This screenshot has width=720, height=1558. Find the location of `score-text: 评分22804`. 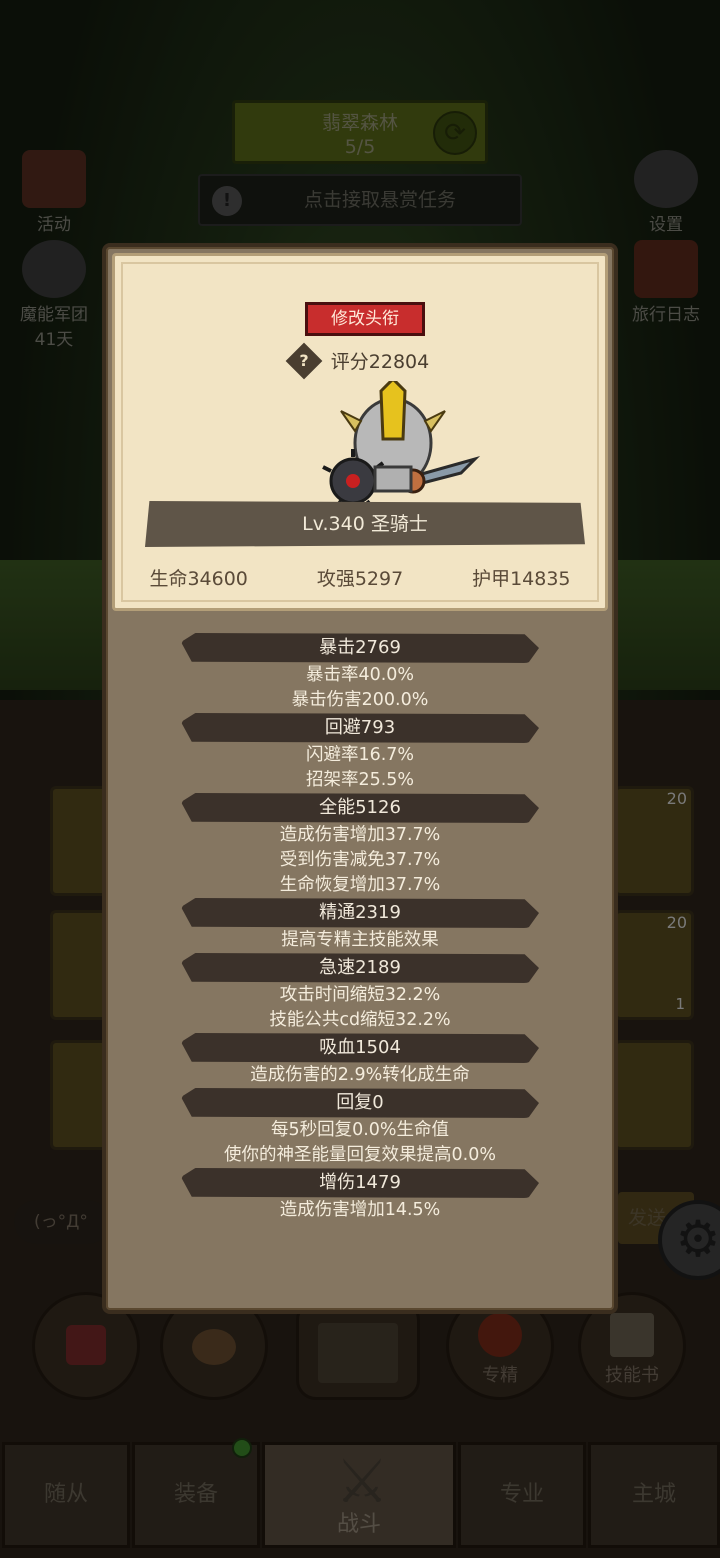

score-text: 评分22804 is located at coordinates (380, 362).